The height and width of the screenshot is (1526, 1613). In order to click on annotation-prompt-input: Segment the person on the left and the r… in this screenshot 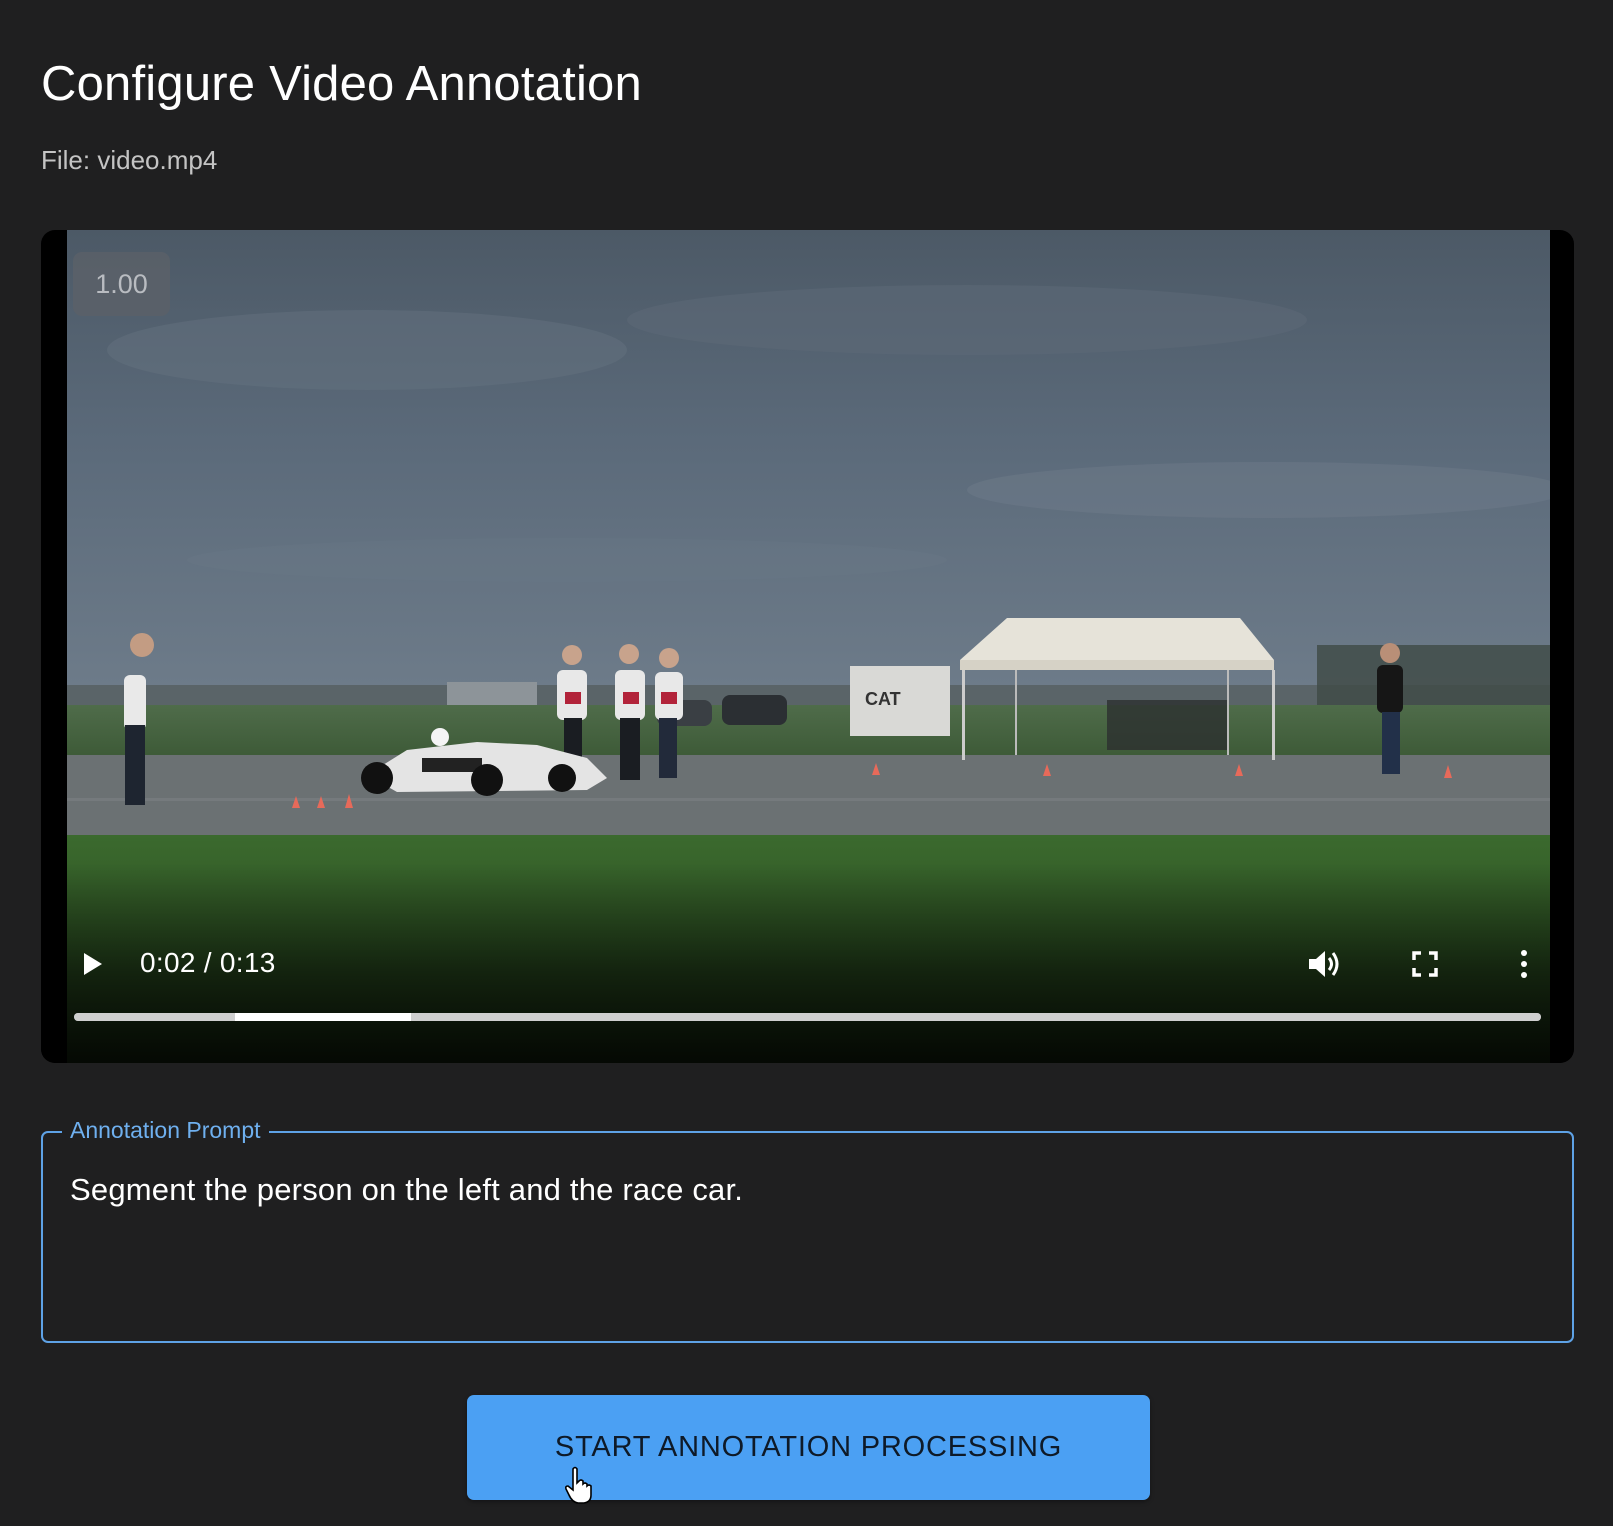, I will do `click(810, 1190)`.